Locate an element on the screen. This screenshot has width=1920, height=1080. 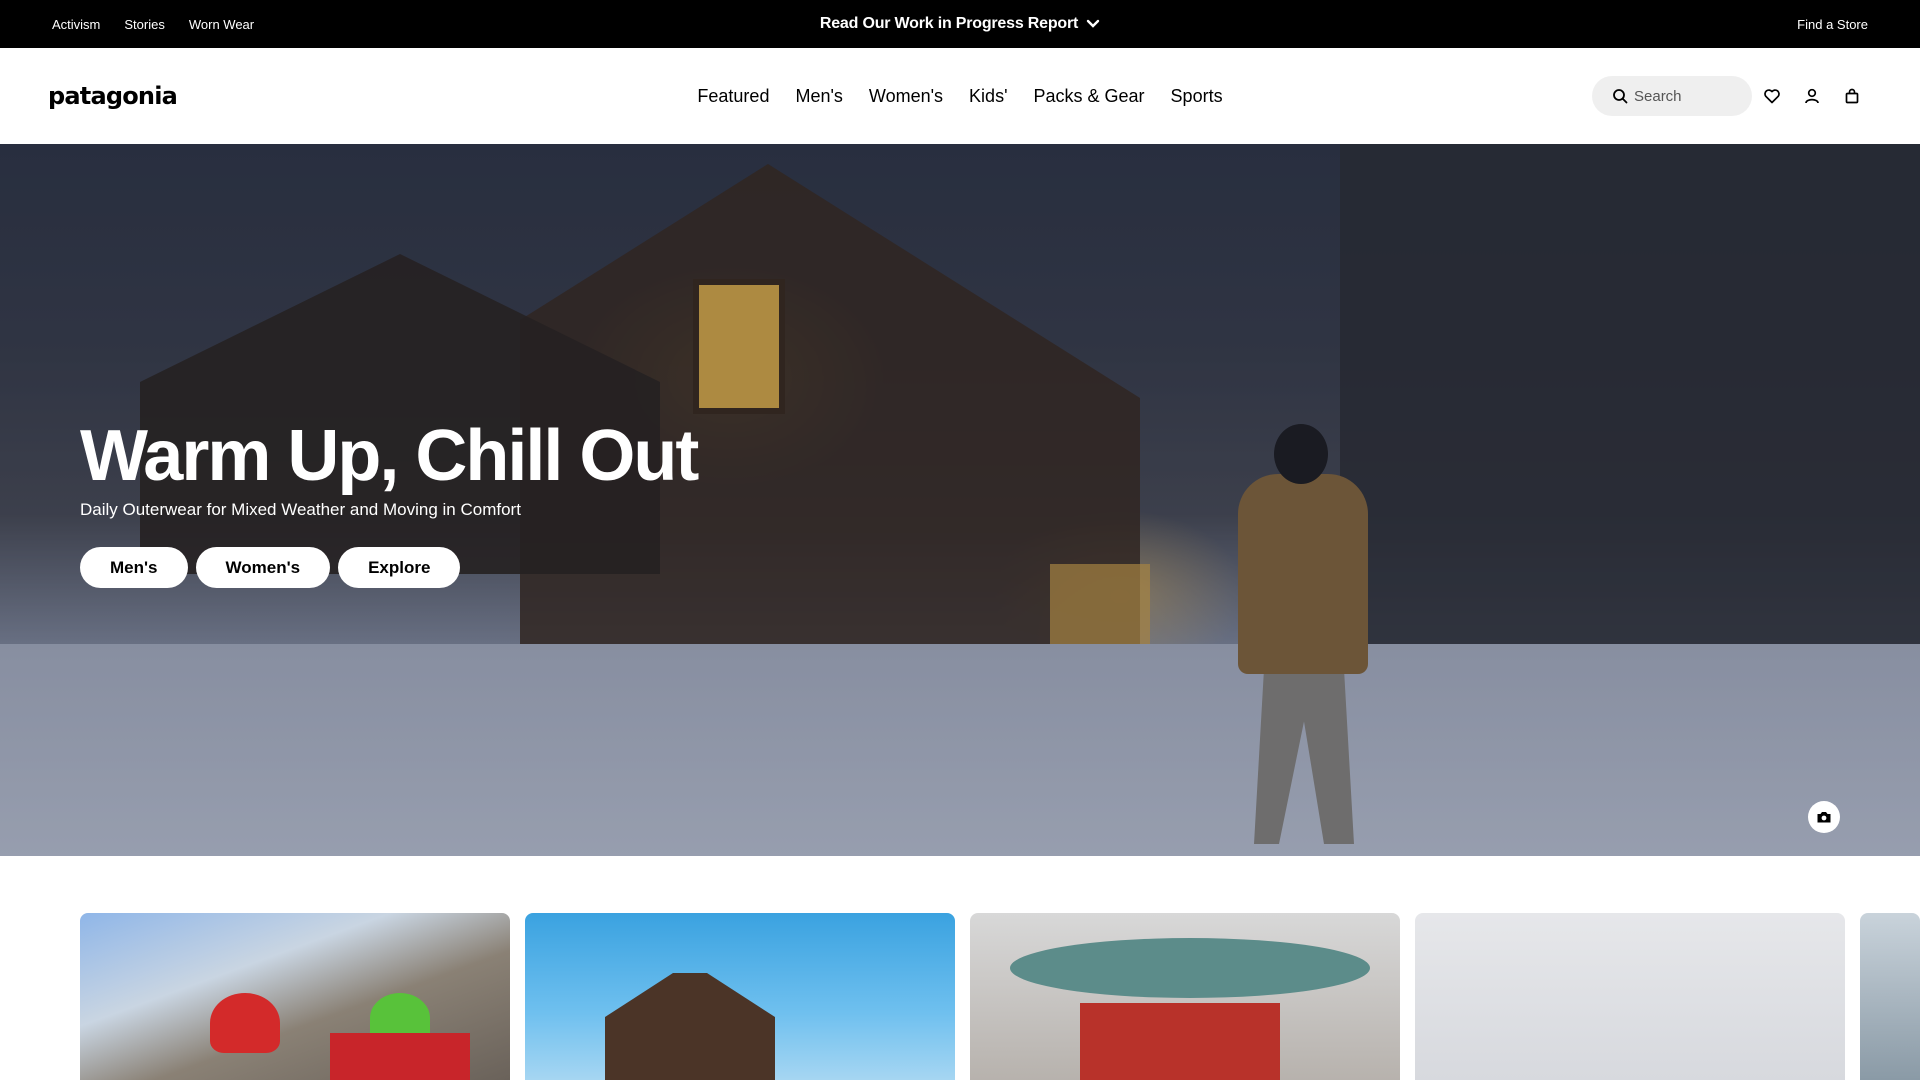
photo-credit-button is located at coordinates (1824, 817).